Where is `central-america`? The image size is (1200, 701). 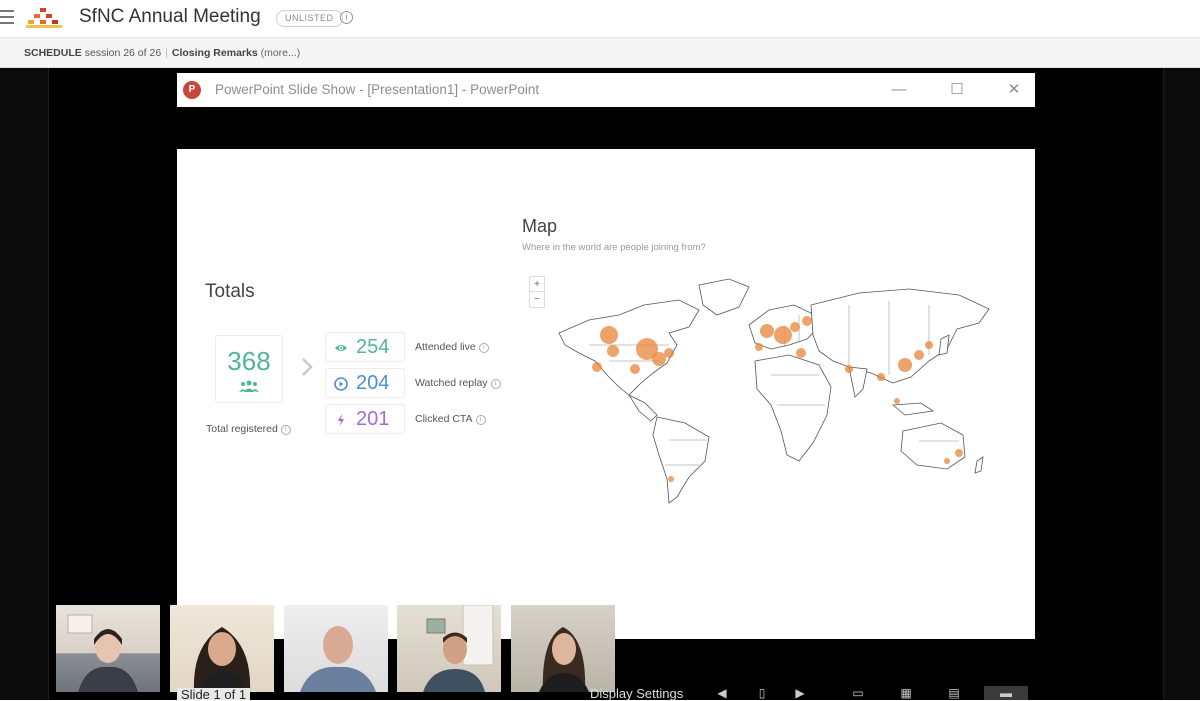
central-america is located at coordinates (642, 408).